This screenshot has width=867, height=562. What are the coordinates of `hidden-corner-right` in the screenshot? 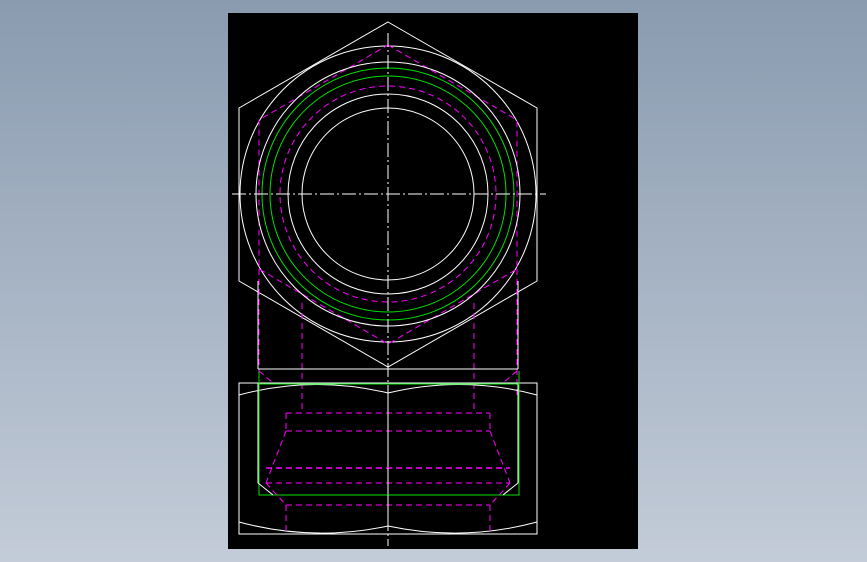 It's located at (510, 377).